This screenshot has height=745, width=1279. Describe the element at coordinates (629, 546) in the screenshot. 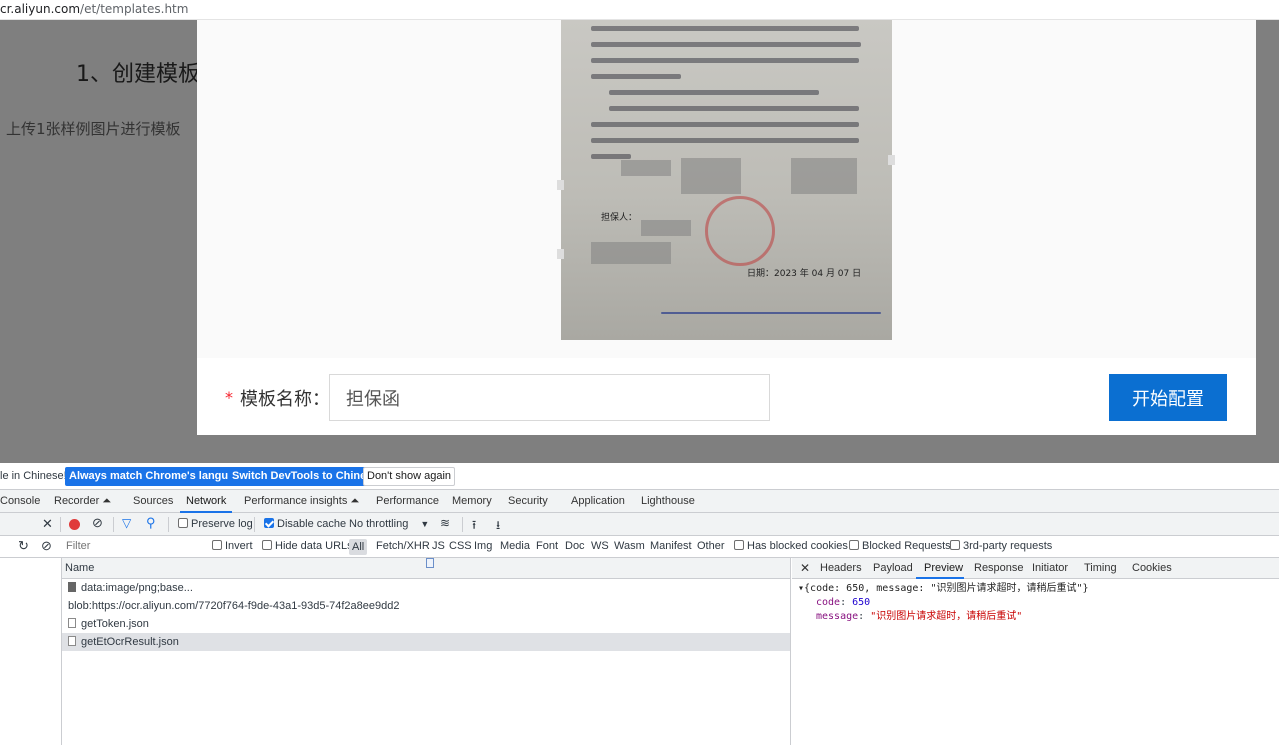

I see `filter-type-wasm: Wasm` at that location.